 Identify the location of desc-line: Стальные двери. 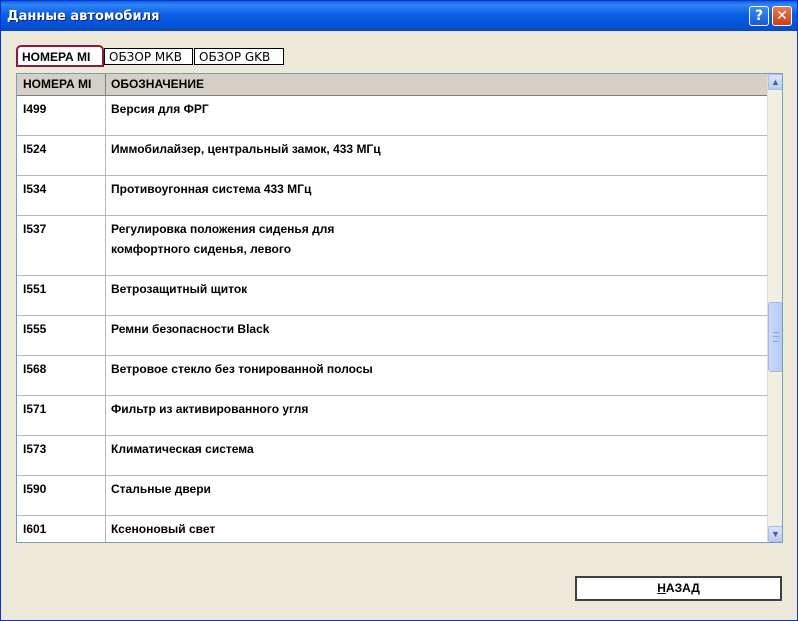
(161, 489).